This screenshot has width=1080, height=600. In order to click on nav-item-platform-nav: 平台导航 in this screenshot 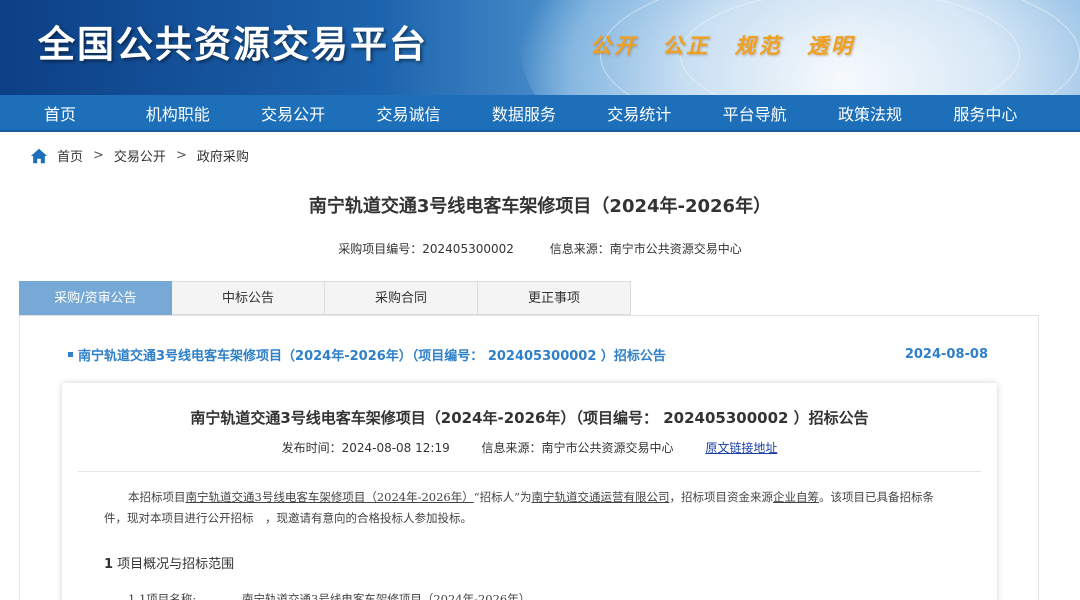, I will do `click(754, 113)`.